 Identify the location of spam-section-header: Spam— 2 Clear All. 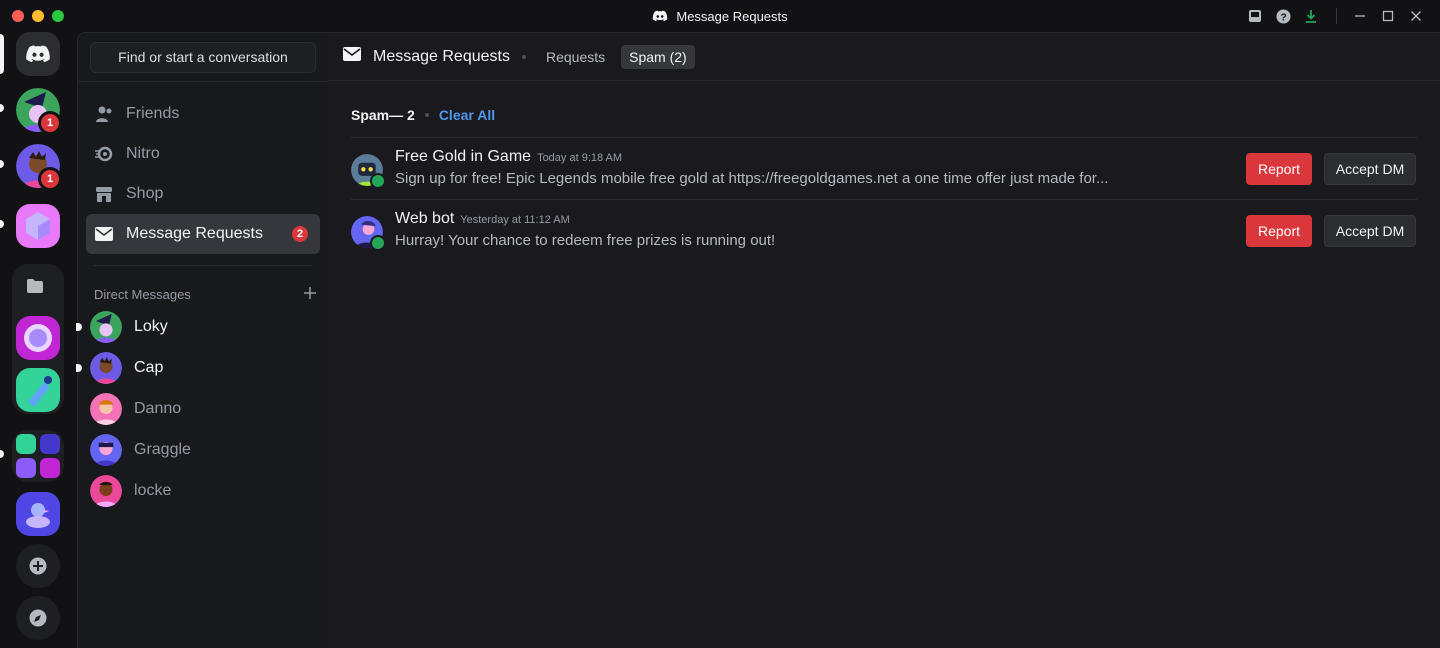
(423, 115).